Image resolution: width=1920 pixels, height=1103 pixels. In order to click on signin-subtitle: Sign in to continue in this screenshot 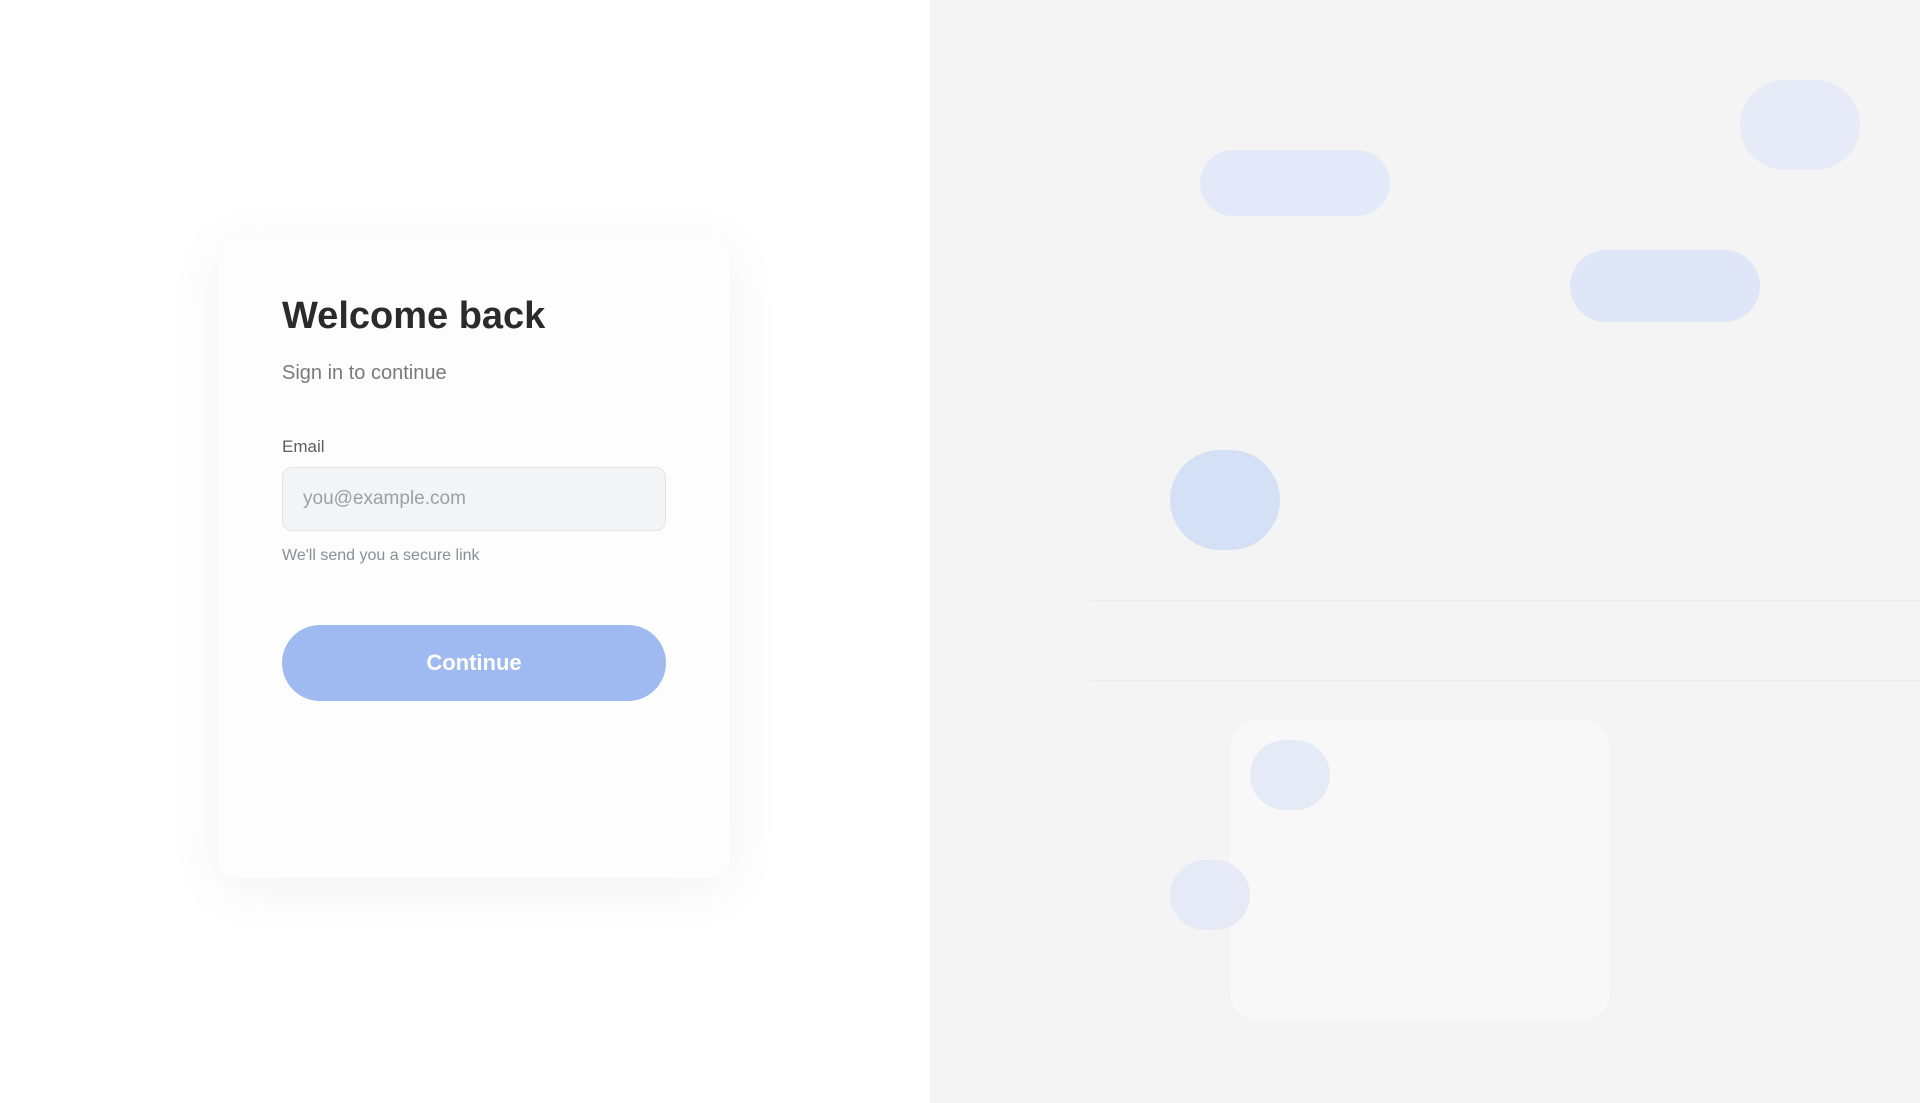, I will do `click(364, 372)`.